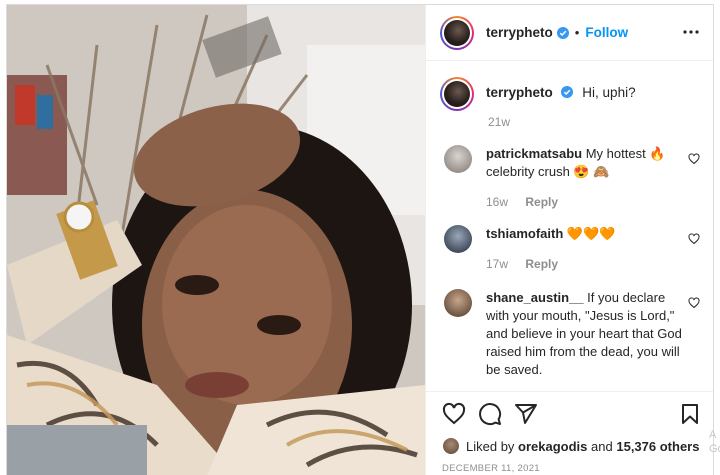 Image resolution: width=720 pixels, height=475 pixels. Describe the element at coordinates (519, 32) in the screenshot. I see `author-username: terrypheto` at that location.